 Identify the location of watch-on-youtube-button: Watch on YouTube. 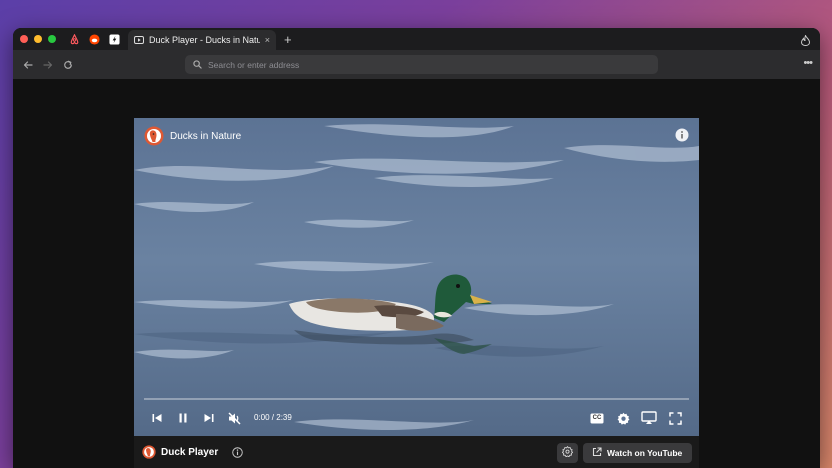
(637, 453).